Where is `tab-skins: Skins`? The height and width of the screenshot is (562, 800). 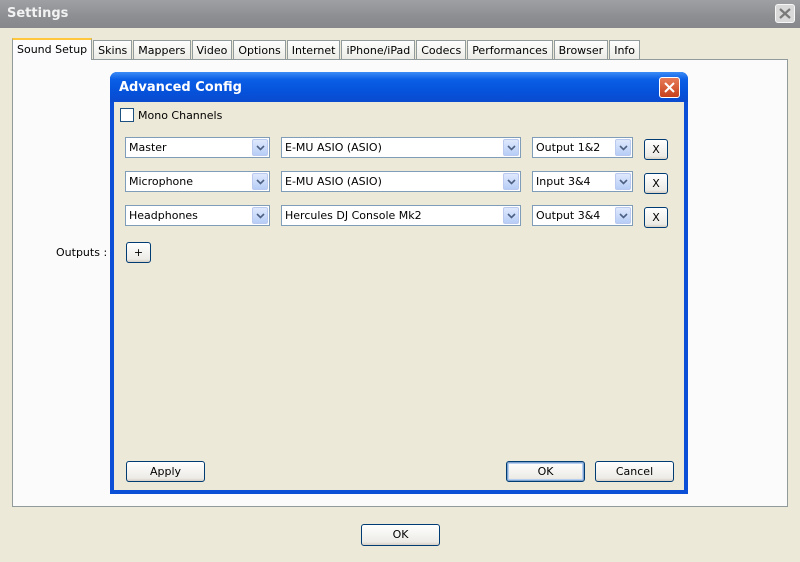
tab-skins: Skins is located at coordinates (113, 49).